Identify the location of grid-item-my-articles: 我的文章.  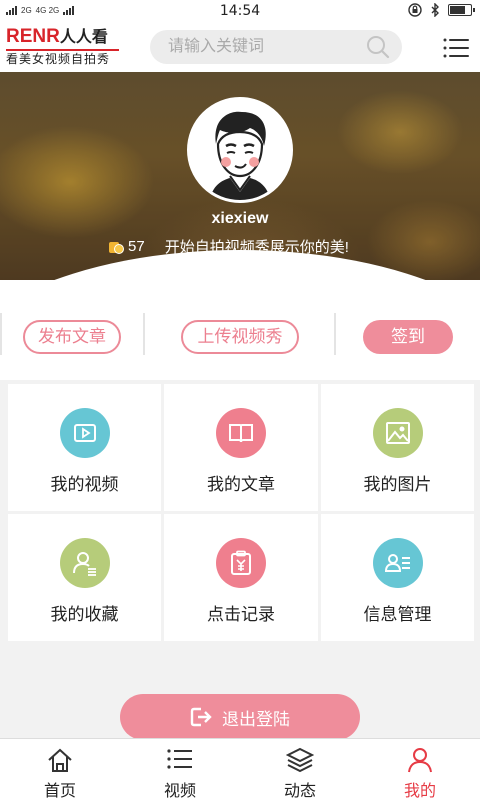
(241, 447).